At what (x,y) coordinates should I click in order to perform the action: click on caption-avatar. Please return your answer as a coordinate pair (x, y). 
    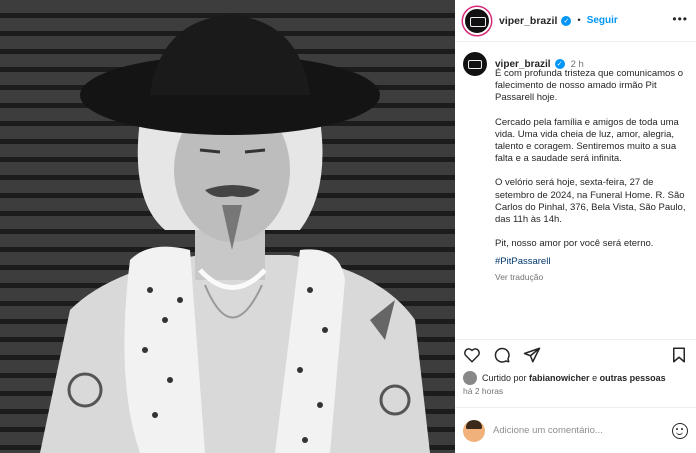
    Looking at the image, I should click on (475, 64).